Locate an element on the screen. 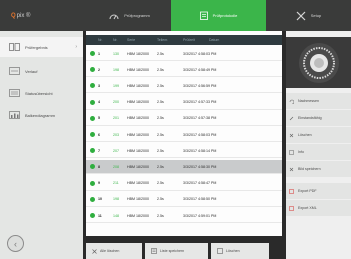 The height and width of the screenshot is (259, 351). table-row: 4 200 HBM 18/2000 2.5s 3/3/2017 4:57:33 PM is located at coordinates (184, 103).